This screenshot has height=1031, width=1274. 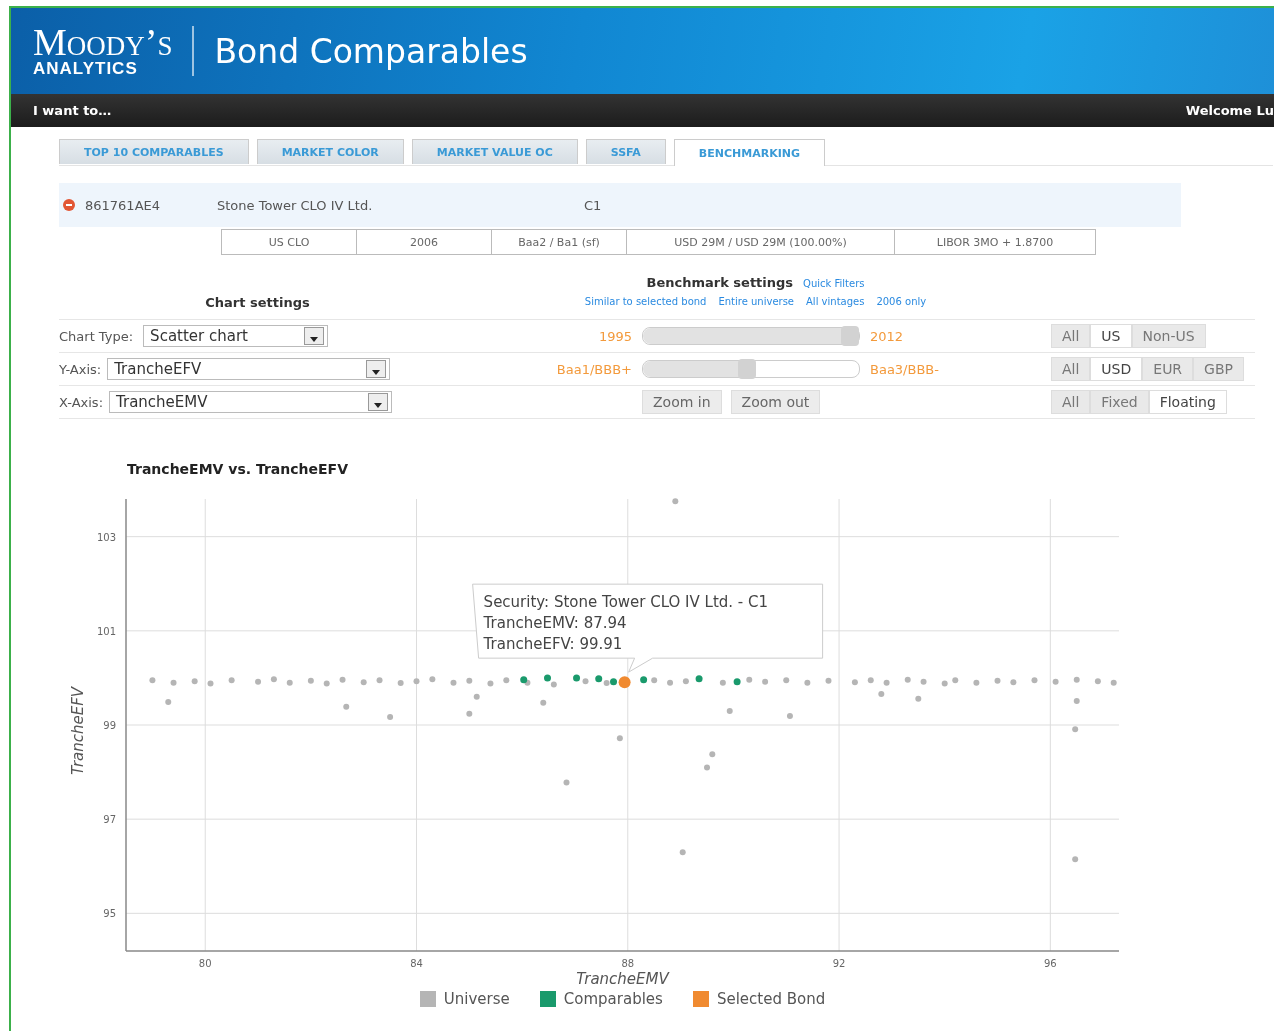 What do you see at coordinates (1218, 369) in the screenshot?
I see `filter-toggle: GBP` at bounding box center [1218, 369].